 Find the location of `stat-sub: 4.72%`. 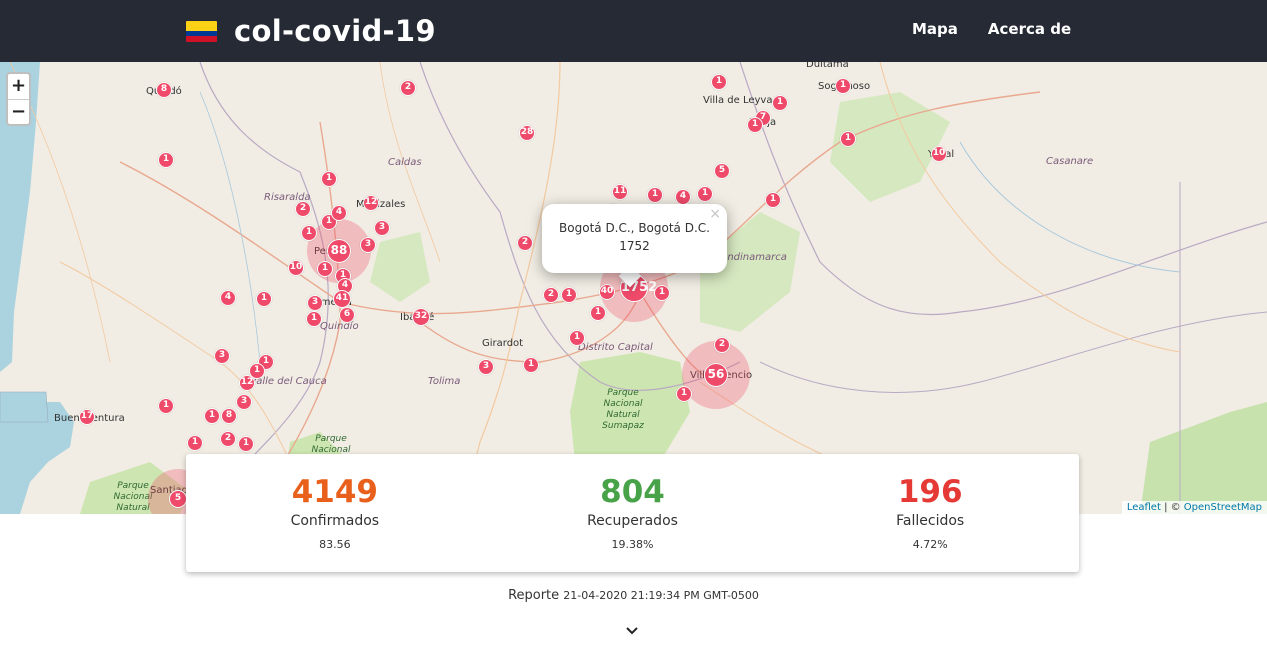

stat-sub: 4.72% is located at coordinates (930, 544).